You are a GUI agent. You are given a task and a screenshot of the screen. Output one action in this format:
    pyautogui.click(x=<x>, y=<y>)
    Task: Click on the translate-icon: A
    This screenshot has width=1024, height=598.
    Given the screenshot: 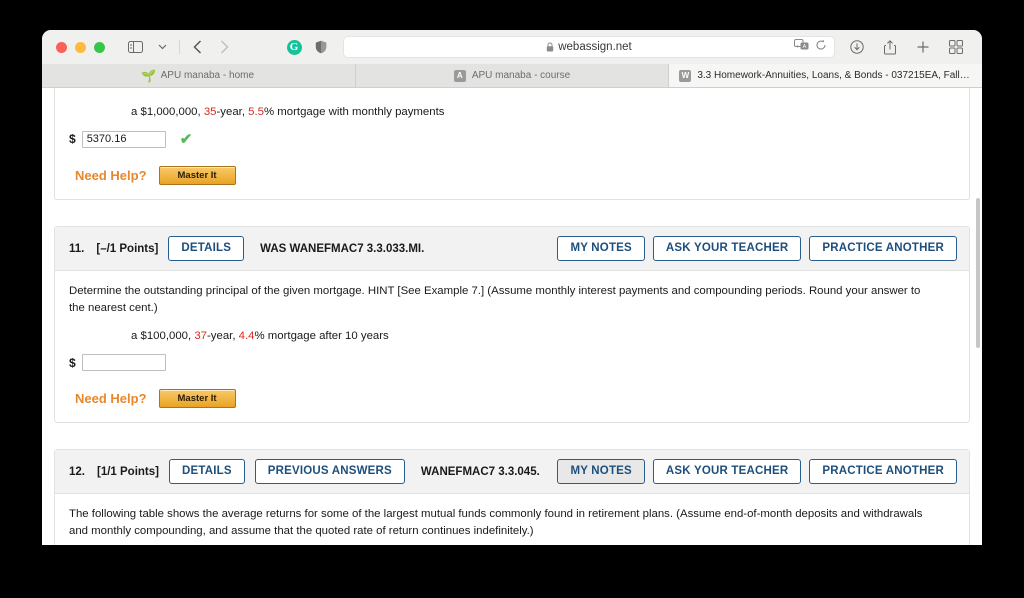 What is the action you would take?
    pyautogui.click(x=801, y=47)
    